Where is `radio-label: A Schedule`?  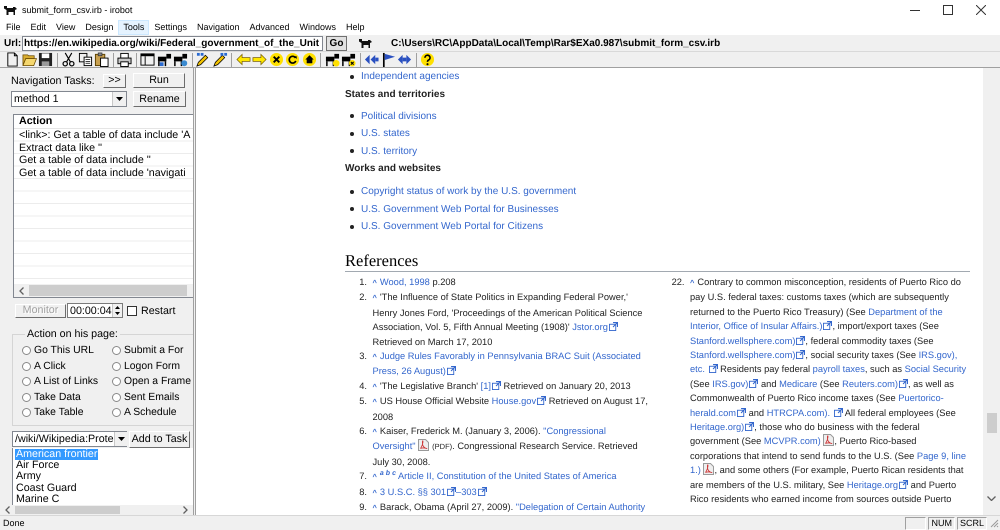
radio-label: A Schedule is located at coordinates (150, 412).